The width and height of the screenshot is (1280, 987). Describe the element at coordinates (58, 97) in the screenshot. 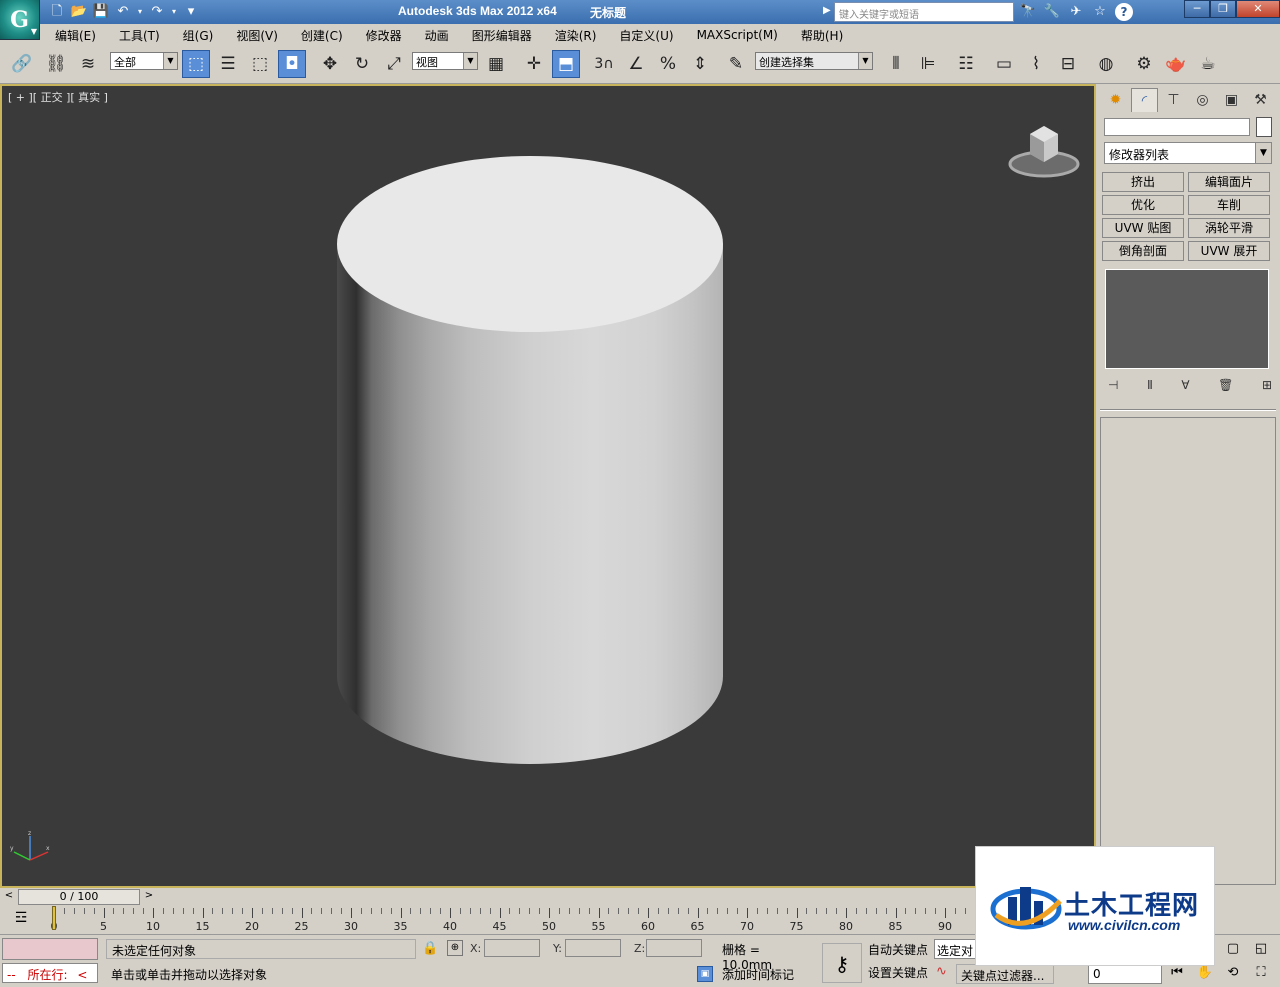

I see `viewport-label: [ + ][ 正交 ][ 真实 ]` at that location.